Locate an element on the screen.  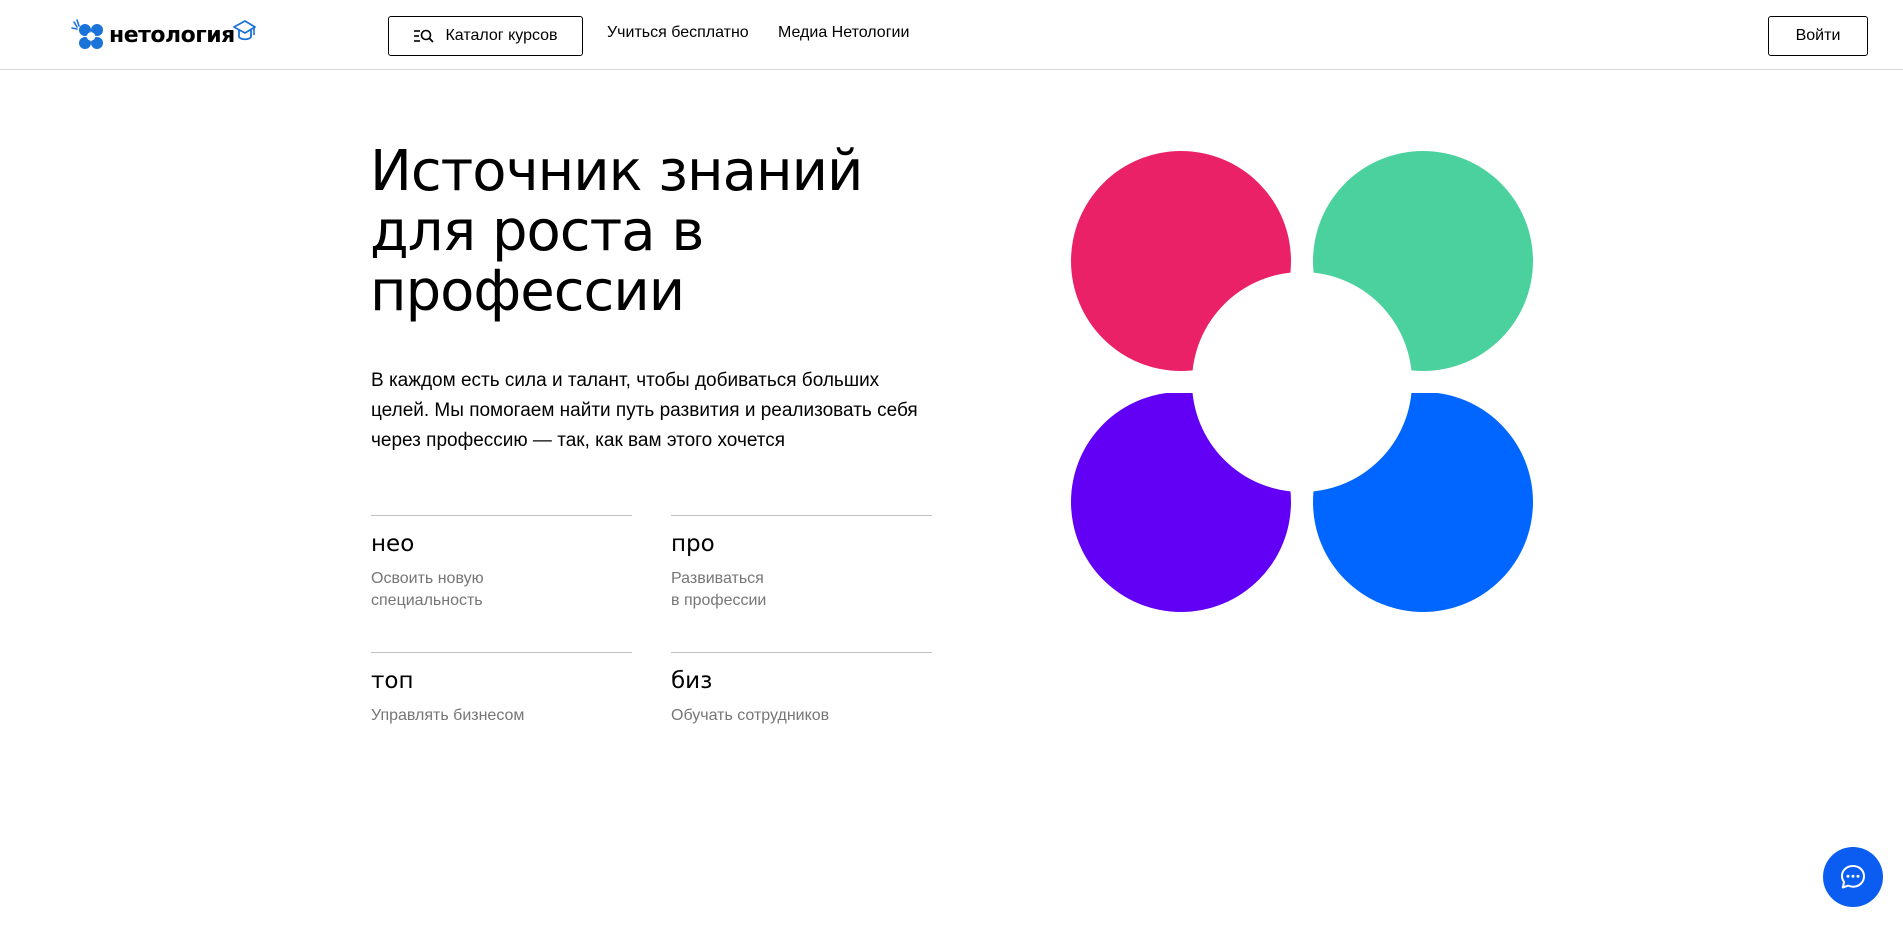
card-biz: биз Обучать сотрудников is located at coordinates (801, 689).